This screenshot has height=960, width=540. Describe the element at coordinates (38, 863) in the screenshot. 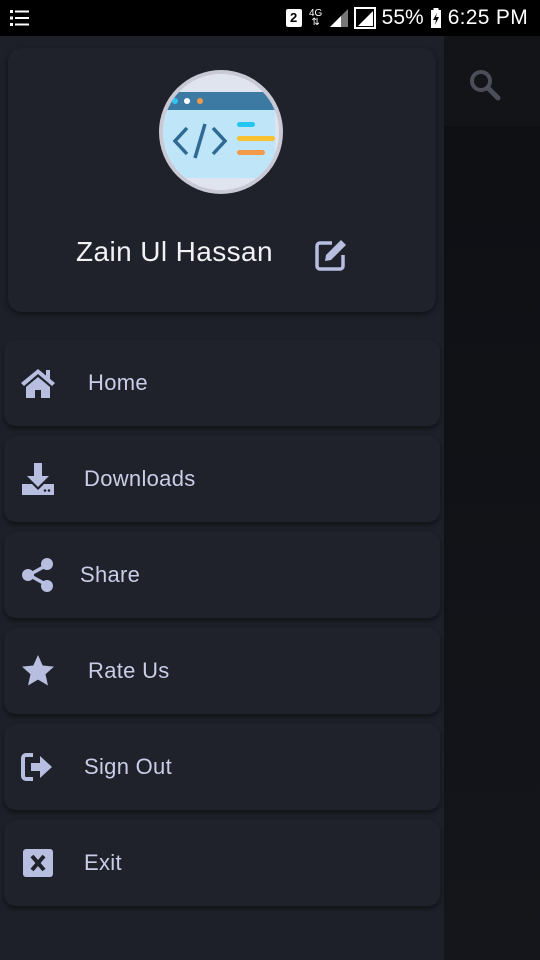

I see `exit-icon` at that location.